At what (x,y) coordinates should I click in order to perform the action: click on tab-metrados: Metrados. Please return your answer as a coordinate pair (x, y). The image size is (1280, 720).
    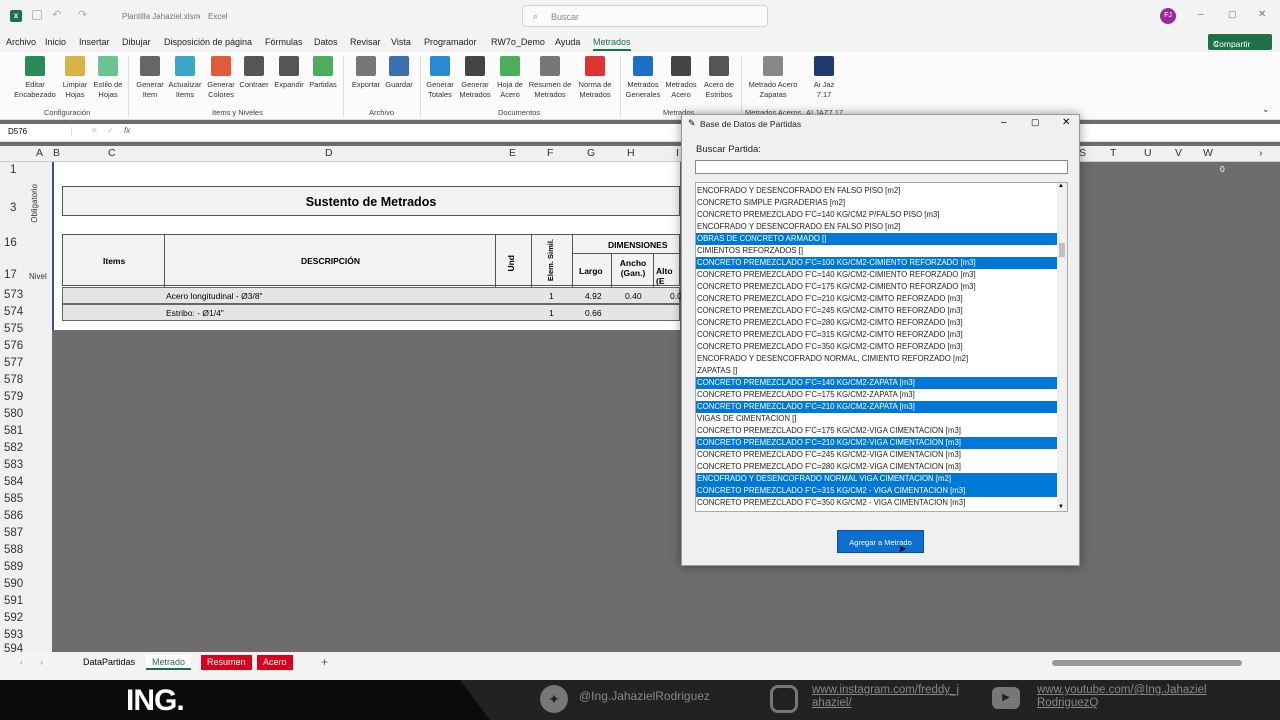
    Looking at the image, I should click on (612, 44).